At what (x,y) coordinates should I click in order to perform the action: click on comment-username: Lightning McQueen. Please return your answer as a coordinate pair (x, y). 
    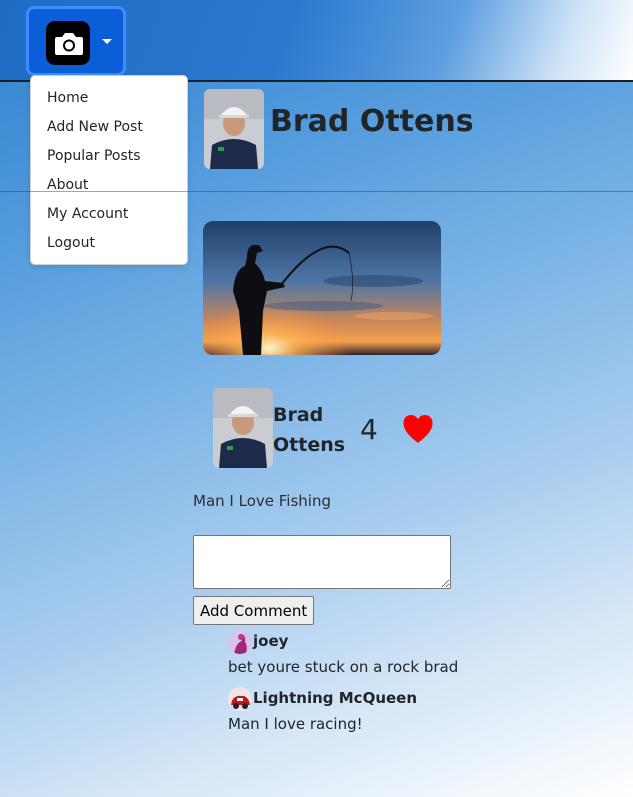
    Looking at the image, I should click on (335, 698).